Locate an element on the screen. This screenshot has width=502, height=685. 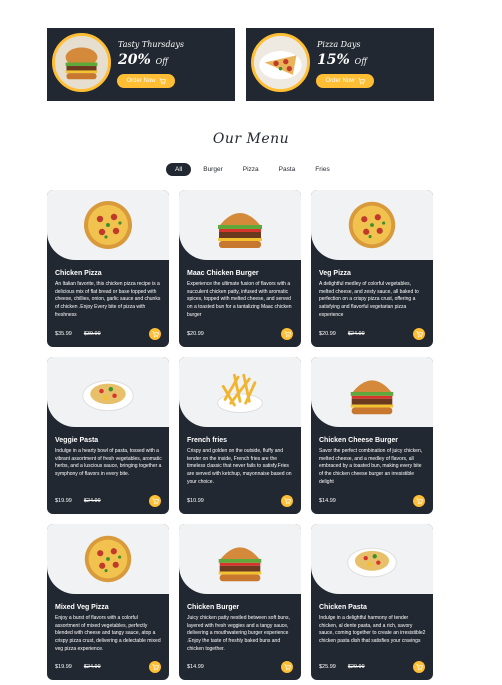
pasta-icon is located at coordinates (372, 562).